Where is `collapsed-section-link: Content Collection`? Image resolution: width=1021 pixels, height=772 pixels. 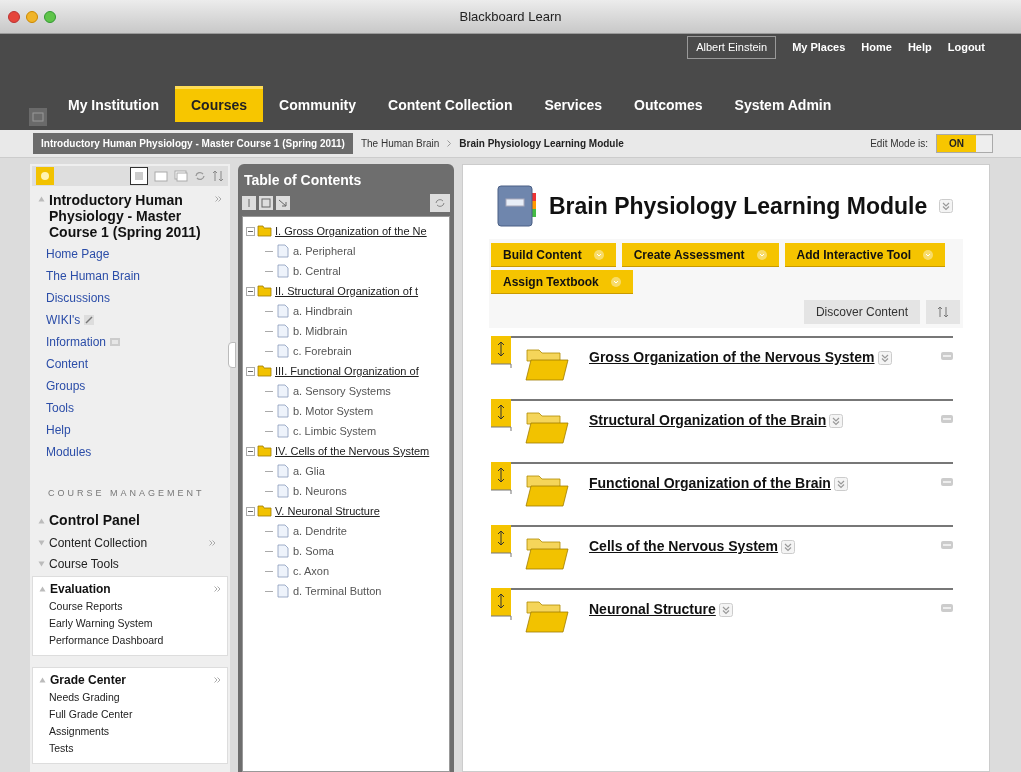 collapsed-section-link: Content Collection is located at coordinates (127, 543).